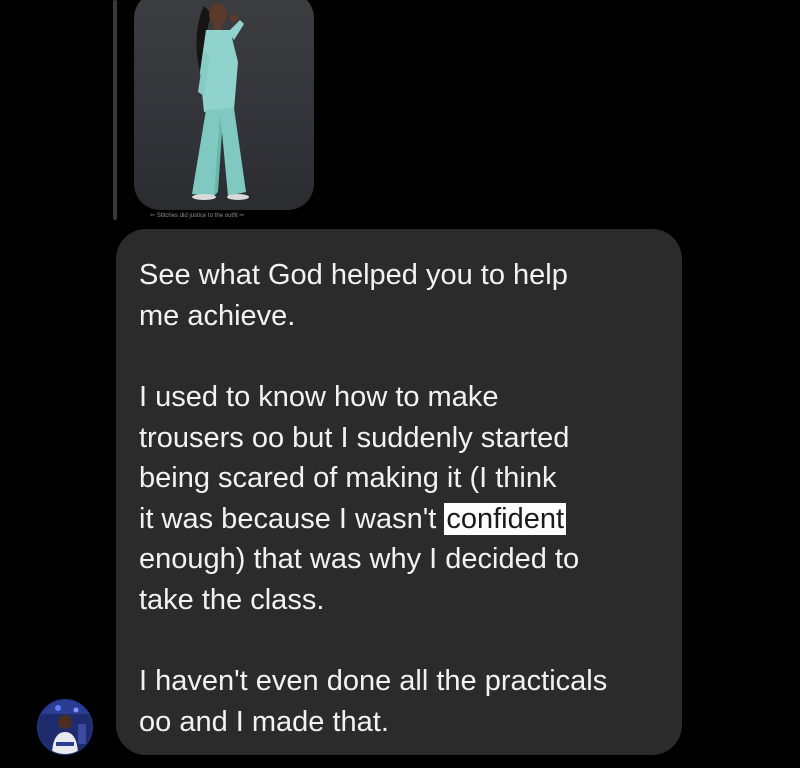 This screenshot has height=768, width=800. What do you see at coordinates (505, 518) in the screenshot?
I see `highlighted-word: confident` at bounding box center [505, 518].